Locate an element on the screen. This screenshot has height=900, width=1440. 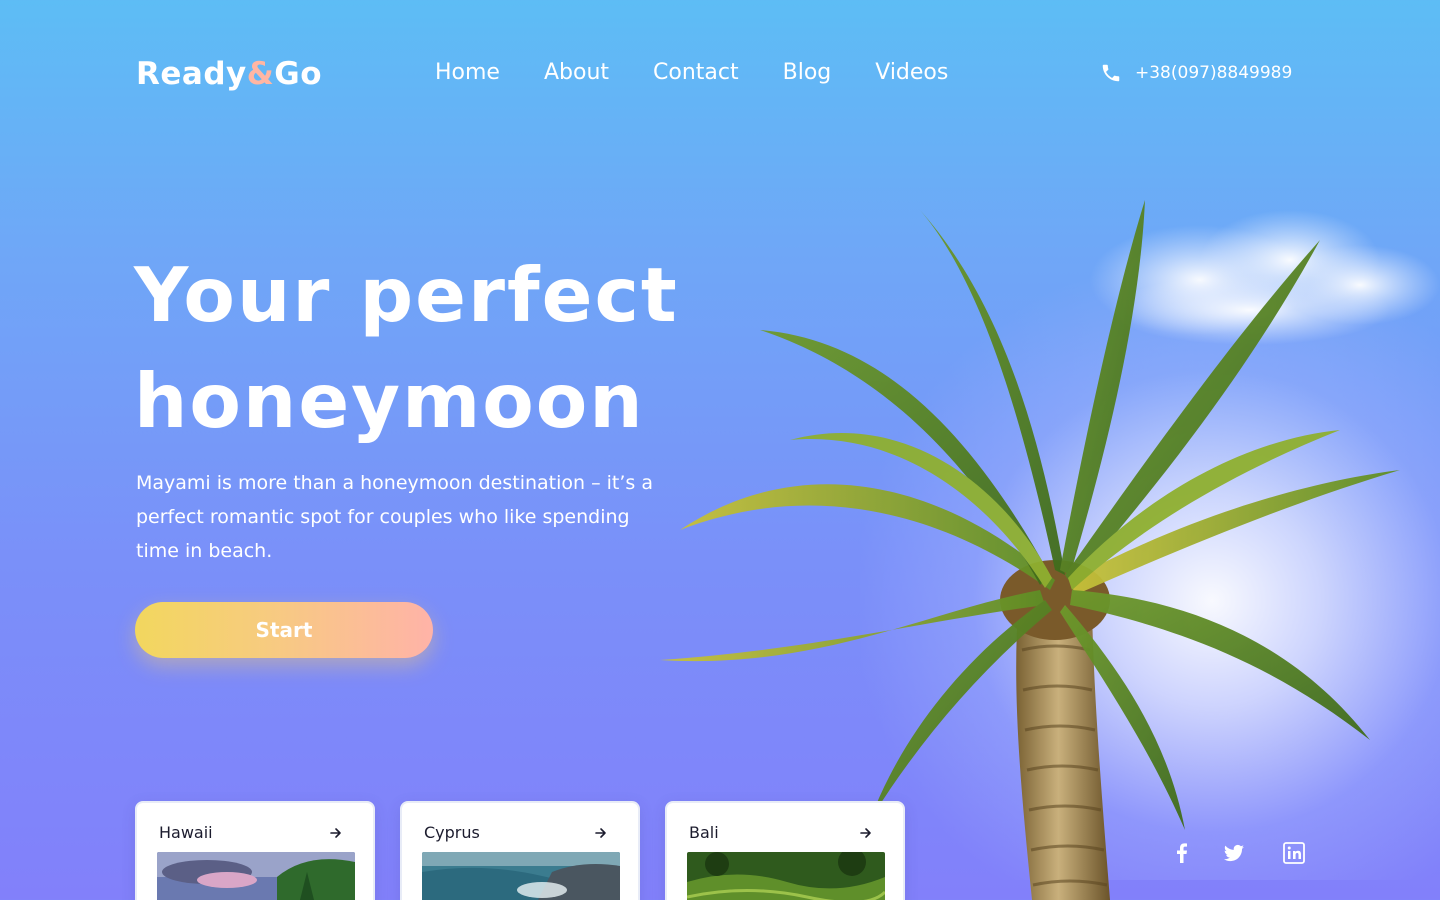
card-header: Cyprus is located at coordinates (520, 832).